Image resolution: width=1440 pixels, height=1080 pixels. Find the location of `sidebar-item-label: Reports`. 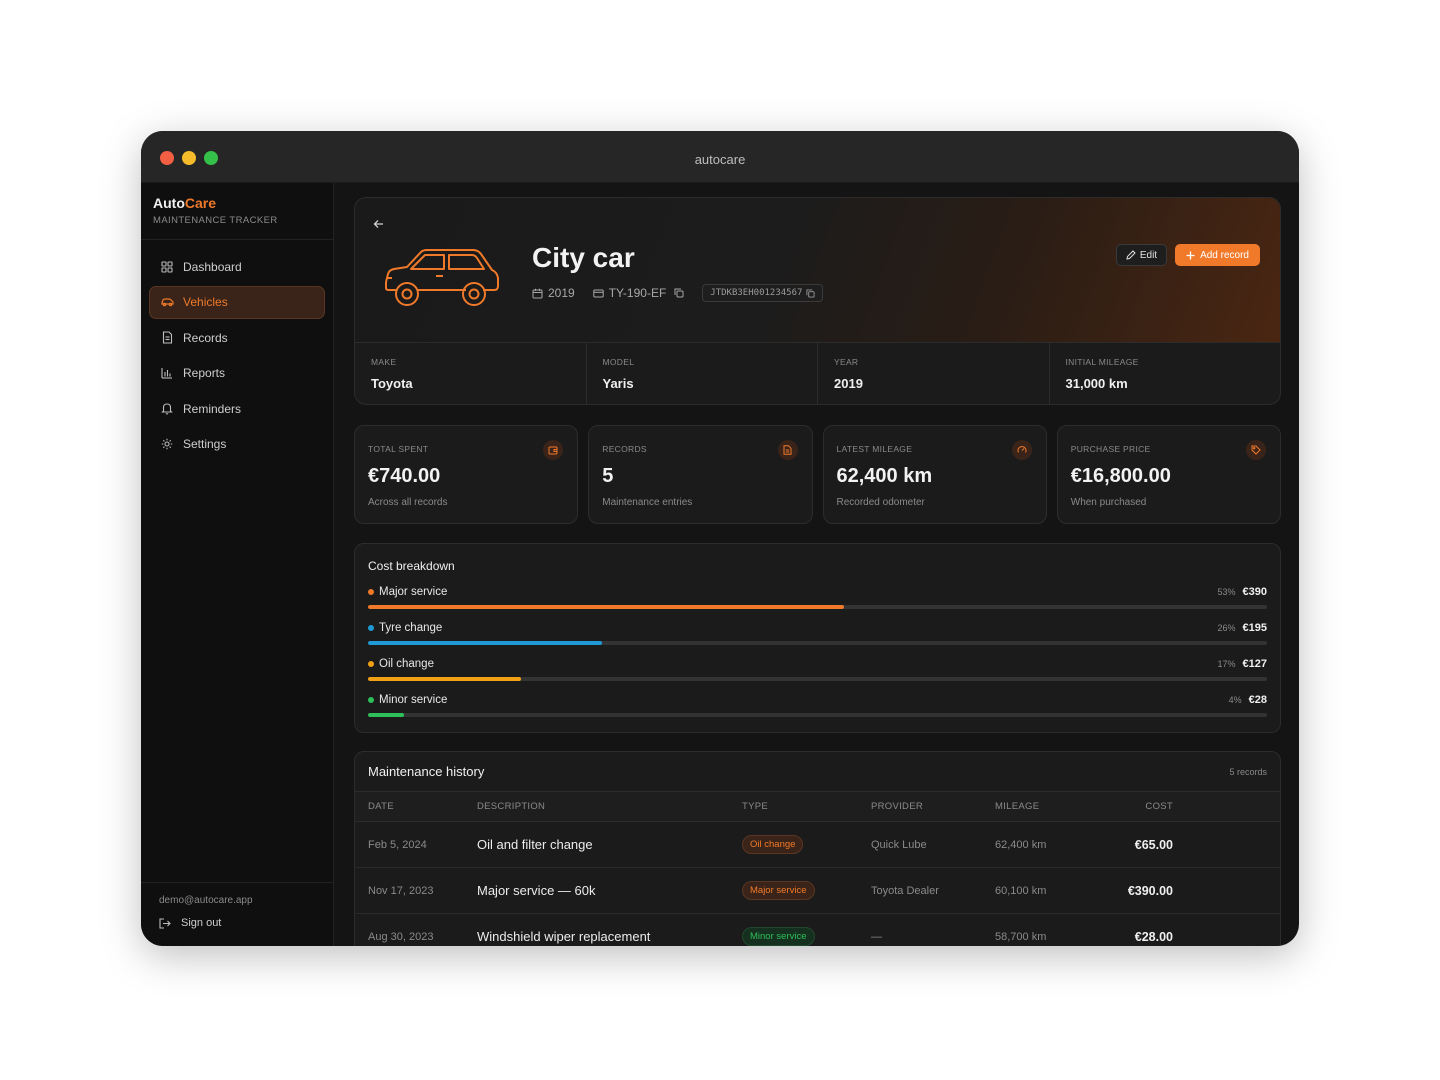

sidebar-item-label: Reports is located at coordinates (204, 373).